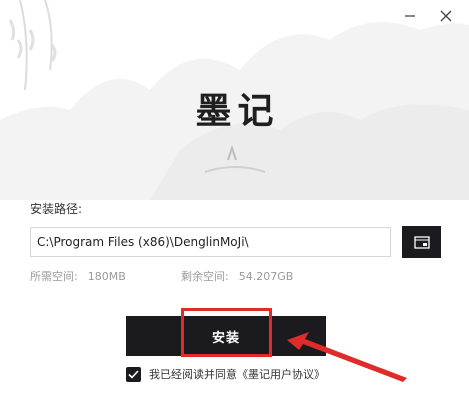 This screenshot has height=418, width=469. I want to click on install-button-label: 安装, so click(225, 338).